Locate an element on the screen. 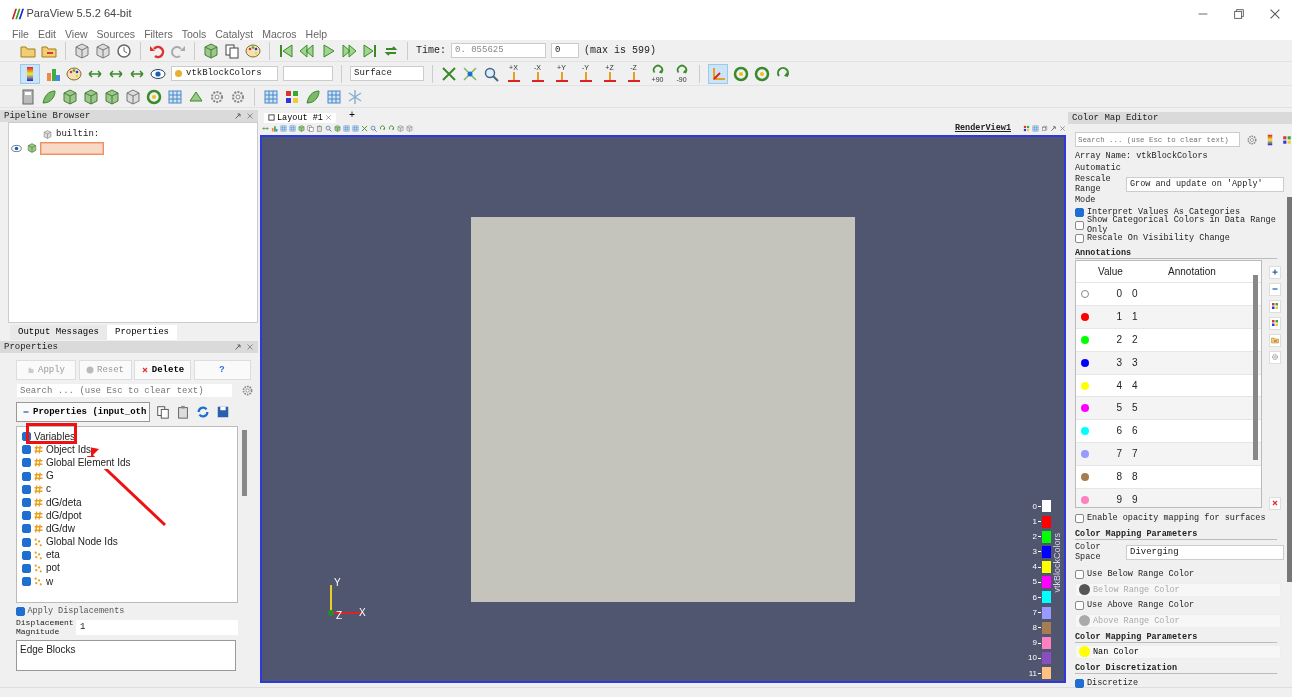 Image resolution: width=1292 pixels, height=697 pixels. axes-grid-toggle is located at coordinates (718, 73).